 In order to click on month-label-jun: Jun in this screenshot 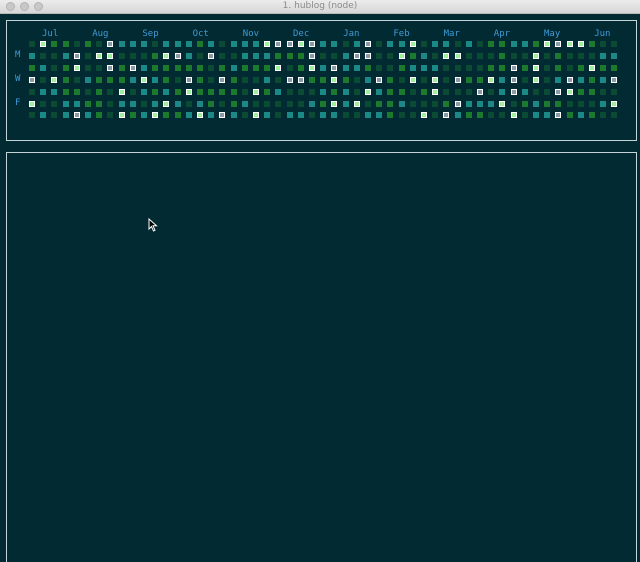, I will do `click(602, 34)`.